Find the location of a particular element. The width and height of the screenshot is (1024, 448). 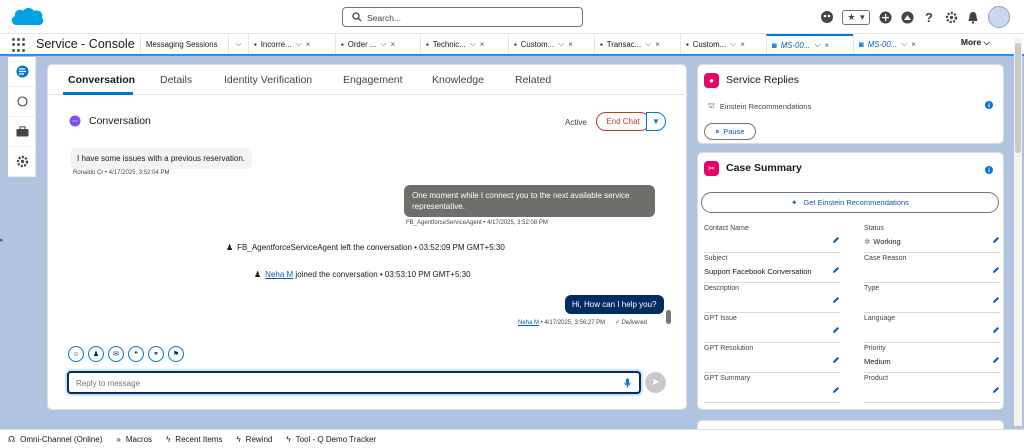

gear-icon is located at coordinates (951, 17).